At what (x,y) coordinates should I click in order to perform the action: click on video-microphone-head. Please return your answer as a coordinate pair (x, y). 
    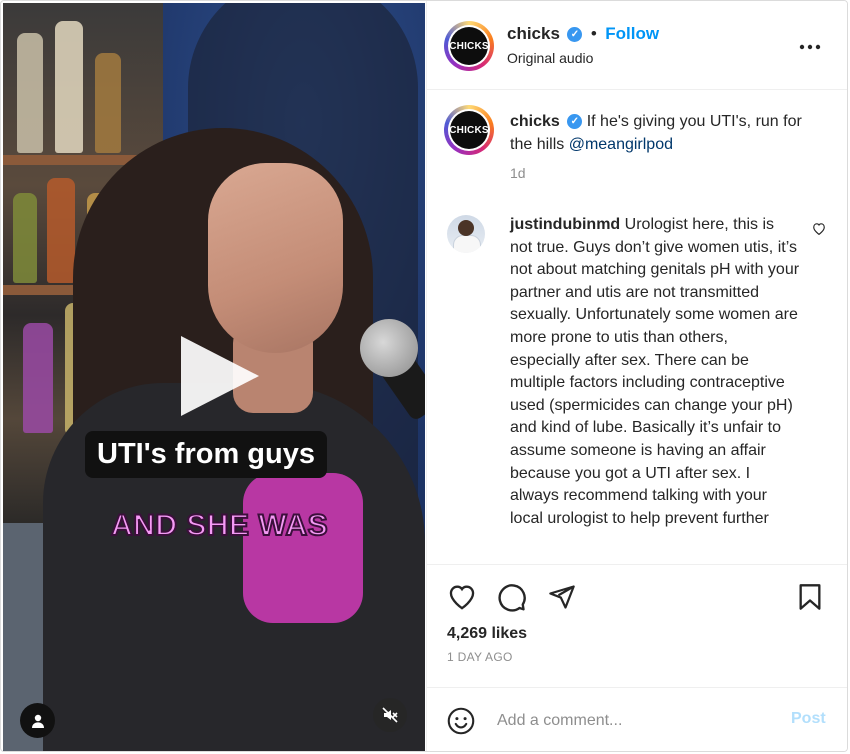
    Looking at the image, I should click on (389, 348).